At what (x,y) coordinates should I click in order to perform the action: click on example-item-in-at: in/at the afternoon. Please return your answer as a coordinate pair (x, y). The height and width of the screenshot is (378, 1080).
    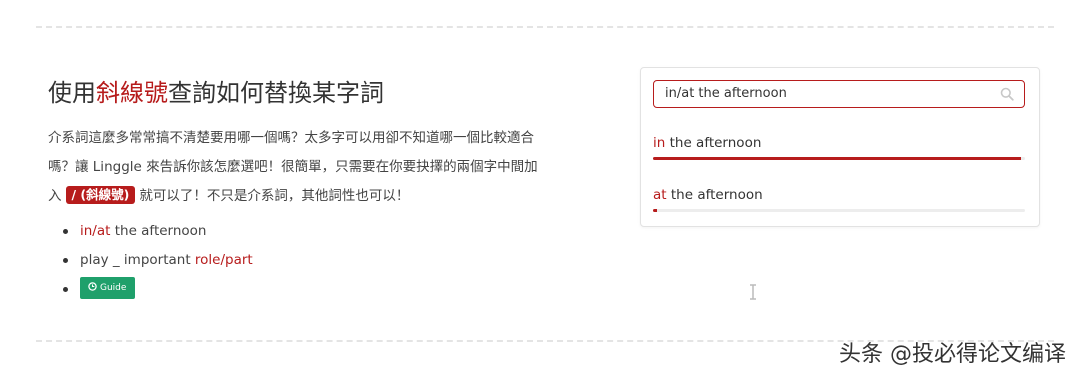
    Looking at the image, I should click on (305, 231).